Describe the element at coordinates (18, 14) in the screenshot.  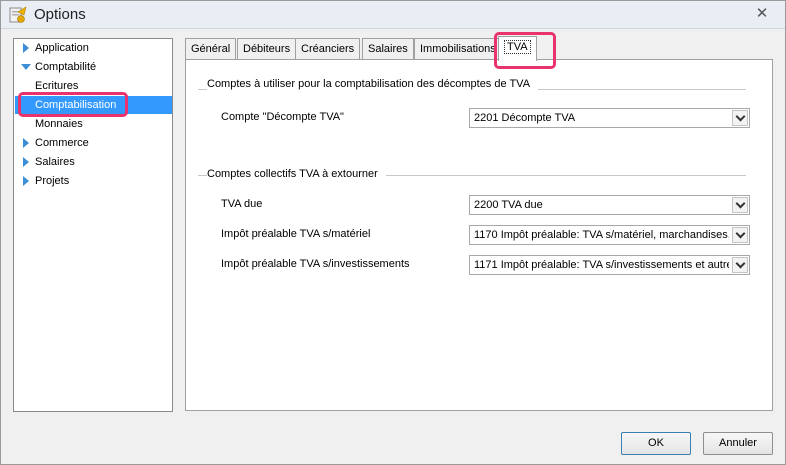
I see `options-app-icon` at that location.